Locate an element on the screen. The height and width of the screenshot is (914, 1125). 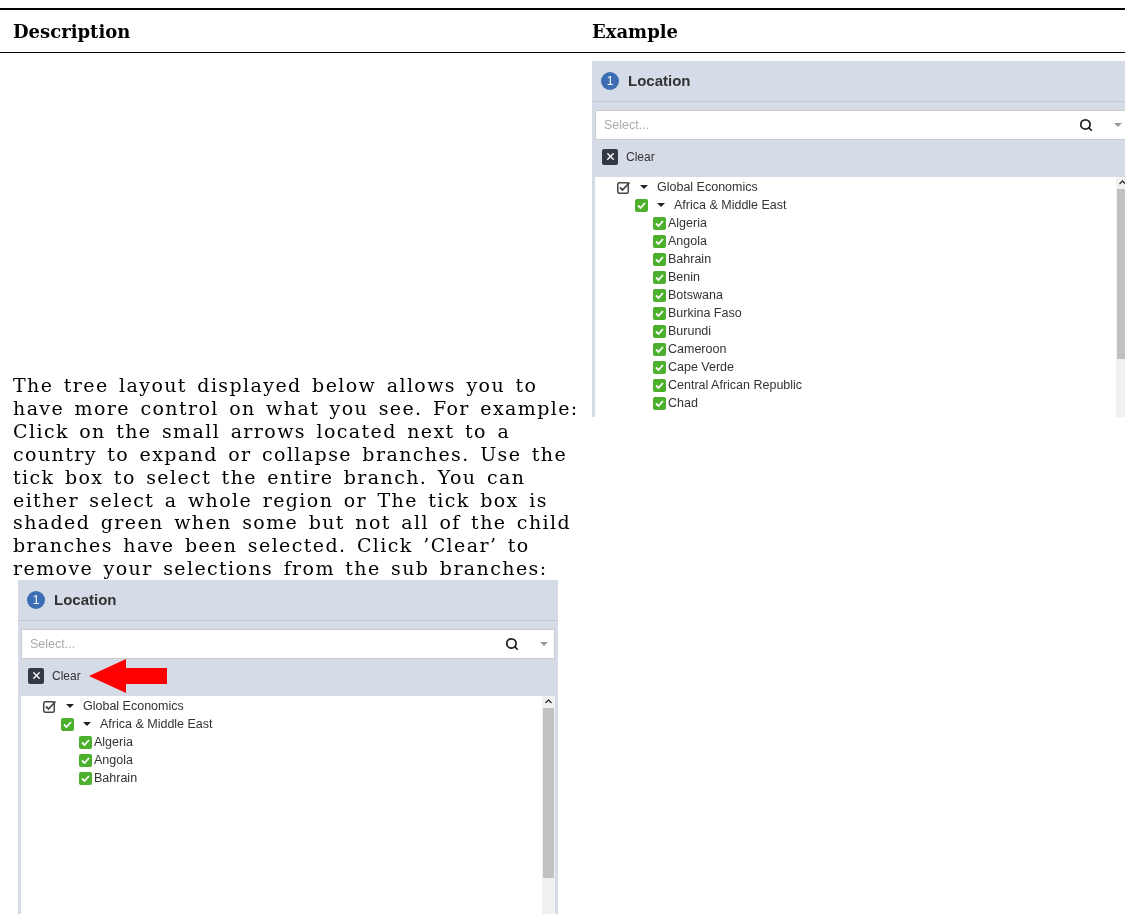
tree-item-label: Benin is located at coordinates (684, 277).